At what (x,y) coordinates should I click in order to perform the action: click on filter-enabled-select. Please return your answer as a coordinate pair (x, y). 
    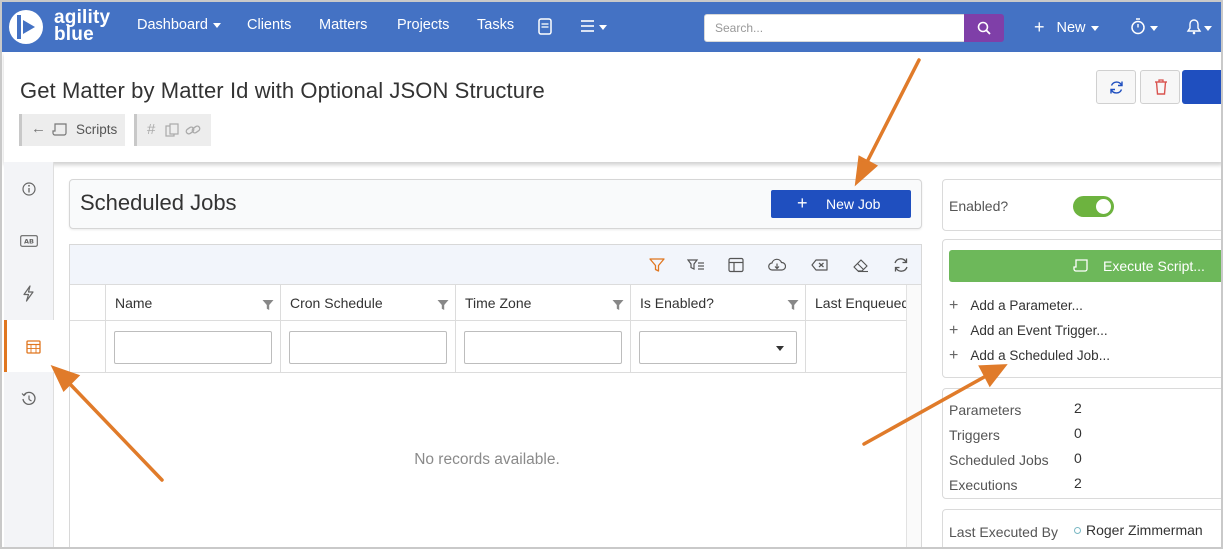
    Looking at the image, I should click on (718, 347).